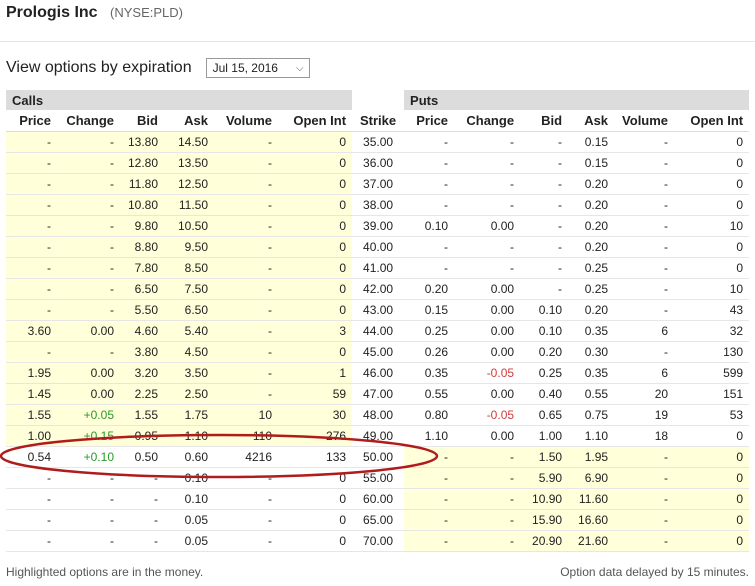 The image size is (755, 586). What do you see at coordinates (315, 415) in the screenshot?
I see `call-open-int: 30` at bounding box center [315, 415].